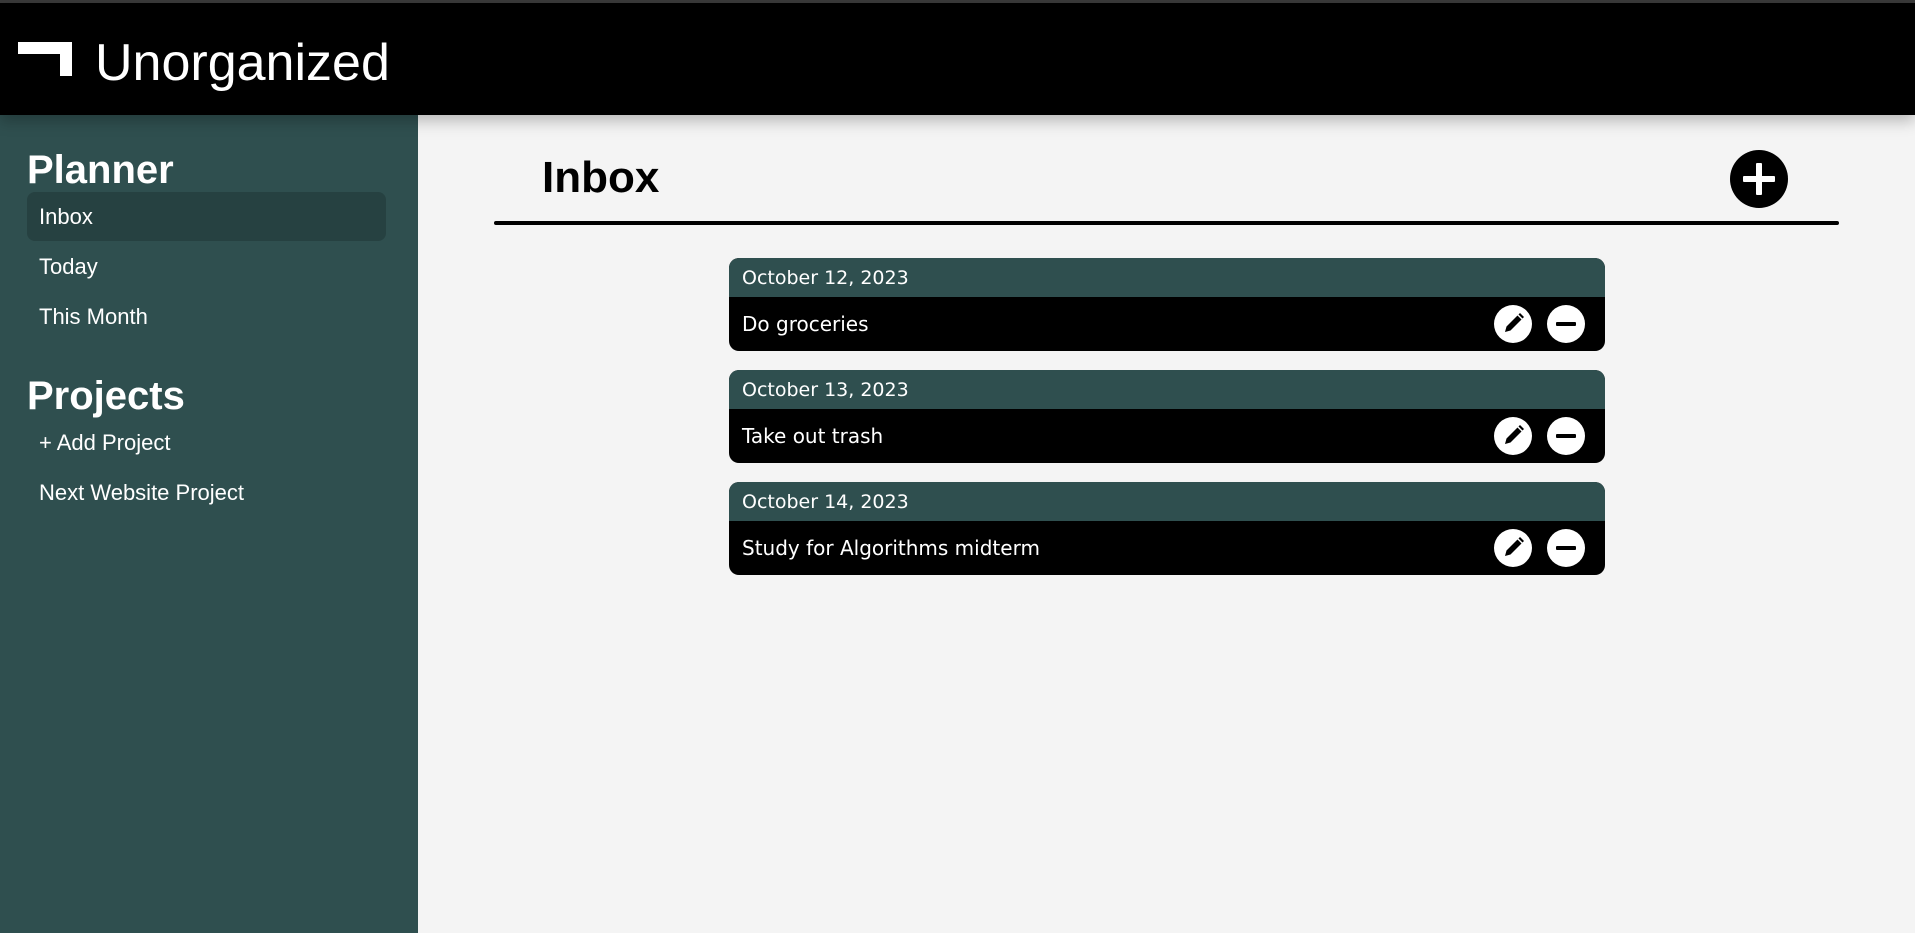 The width and height of the screenshot is (1915, 933). I want to click on projects-heading: Projects, so click(106, 396).